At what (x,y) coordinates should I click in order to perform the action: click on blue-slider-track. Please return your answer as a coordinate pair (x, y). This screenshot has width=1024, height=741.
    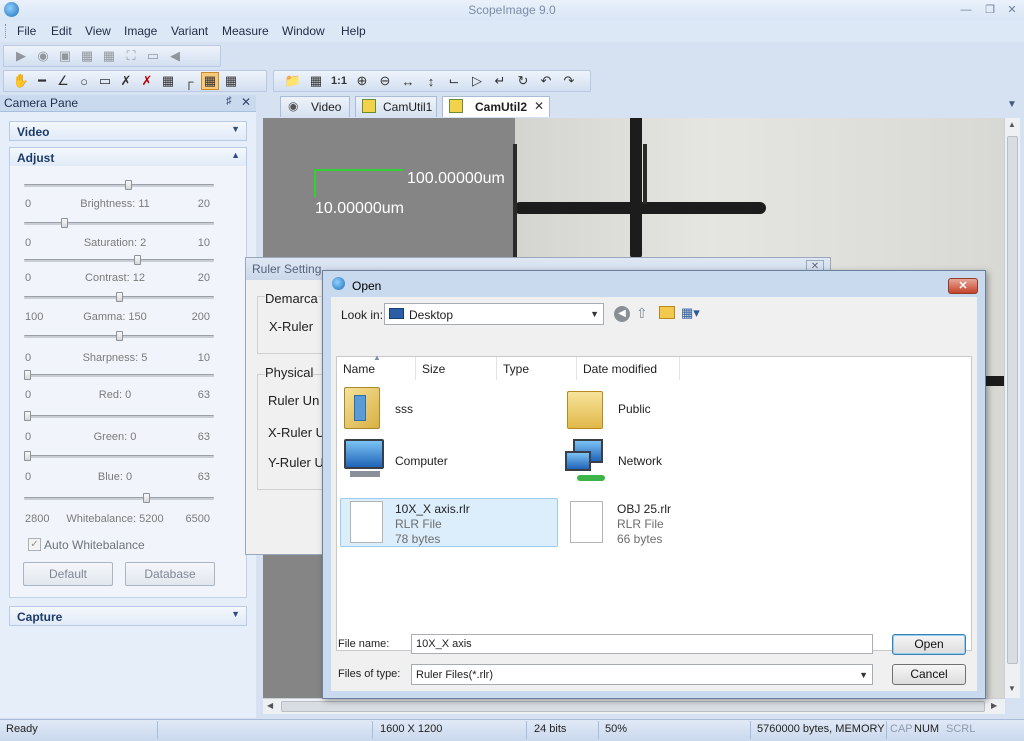
    Looking at the image, I should click on (119, 456).